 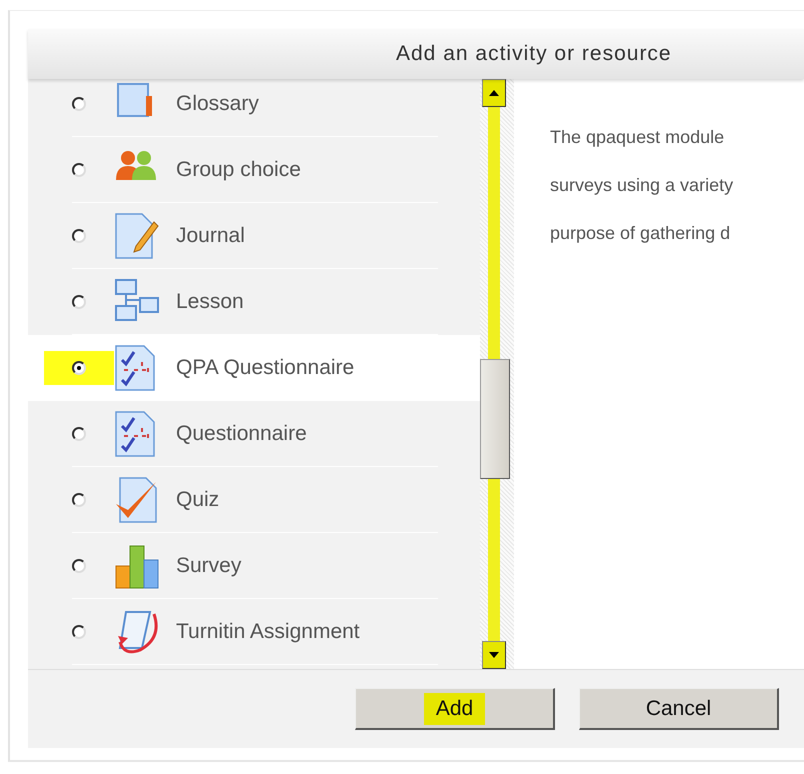 I want to click on dialog-button: Add, so click(x=455, y=709).